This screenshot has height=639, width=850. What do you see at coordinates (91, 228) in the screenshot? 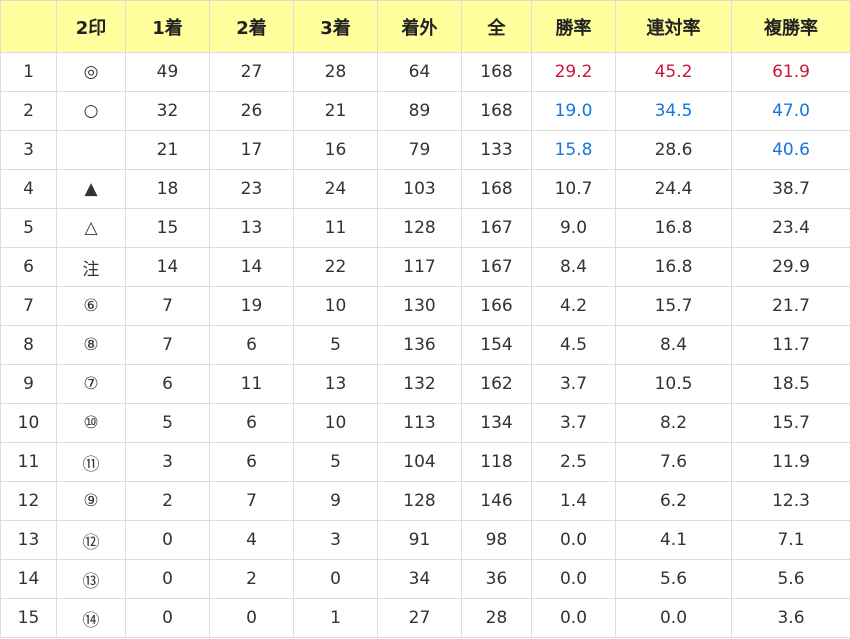
I see `cell-mark: △` at bounding box center [91, 228].